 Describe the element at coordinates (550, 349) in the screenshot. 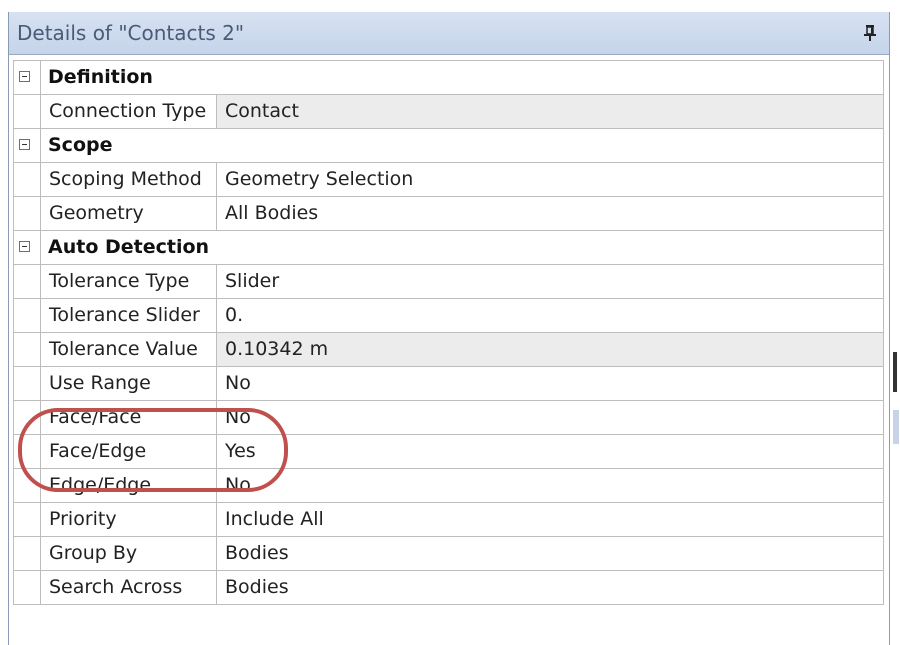

I see `property-value: 0.10342 m` at that location.